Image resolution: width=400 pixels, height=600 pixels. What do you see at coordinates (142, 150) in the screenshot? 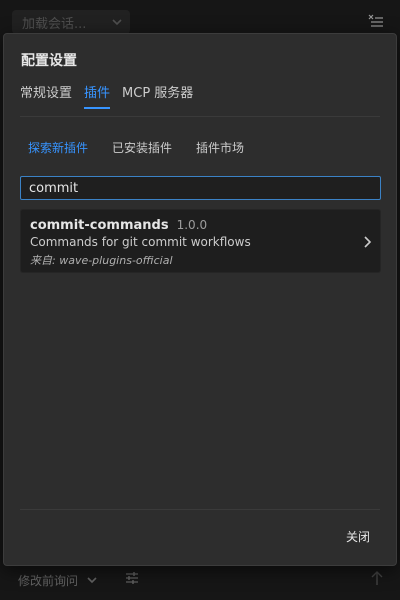
I see `tab-installed-plugins: 已安装插件` at bounding box center [142, 150].